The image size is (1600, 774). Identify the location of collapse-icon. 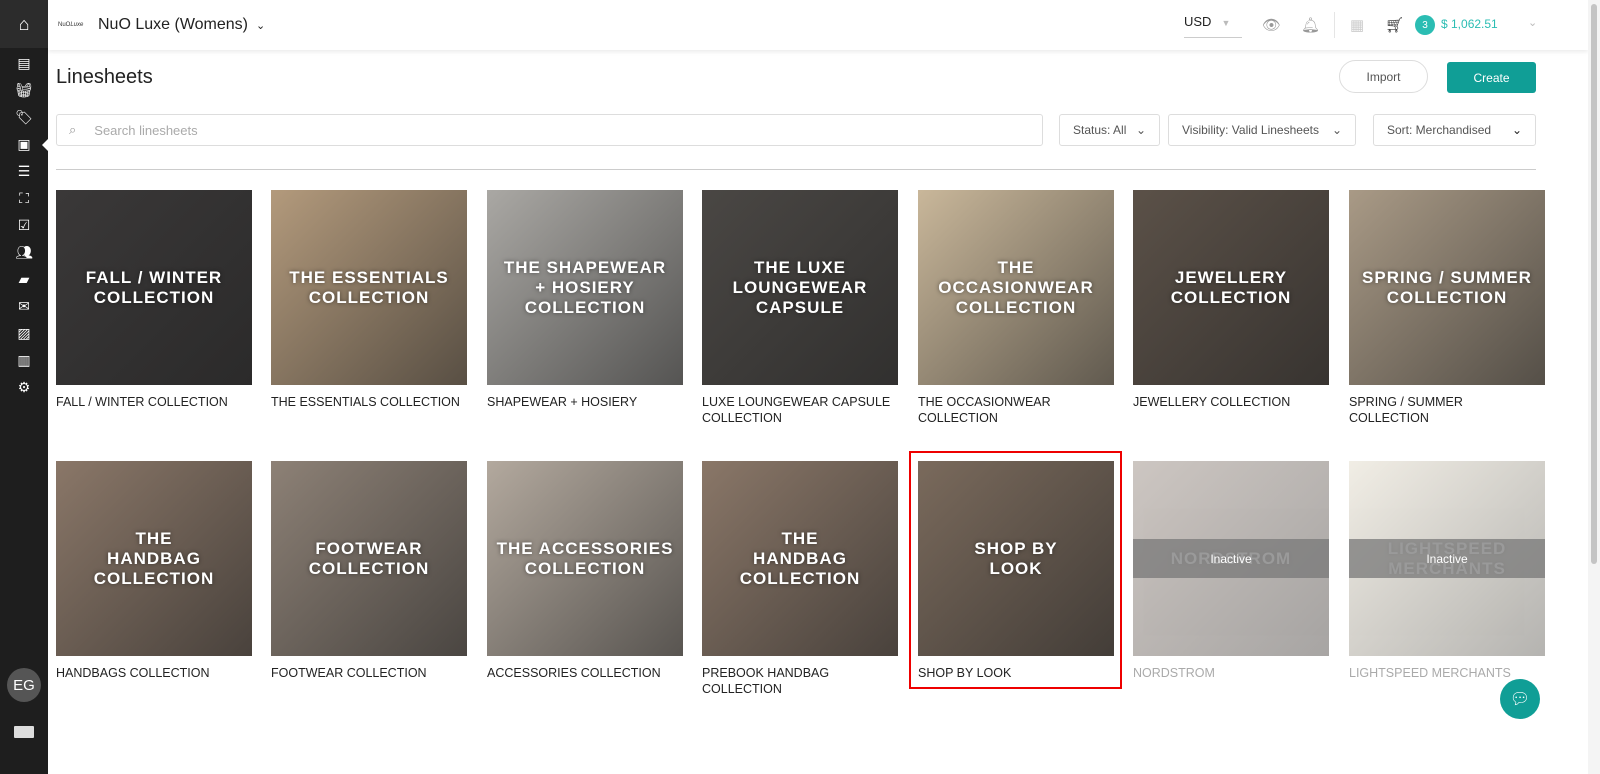
(24, 732).